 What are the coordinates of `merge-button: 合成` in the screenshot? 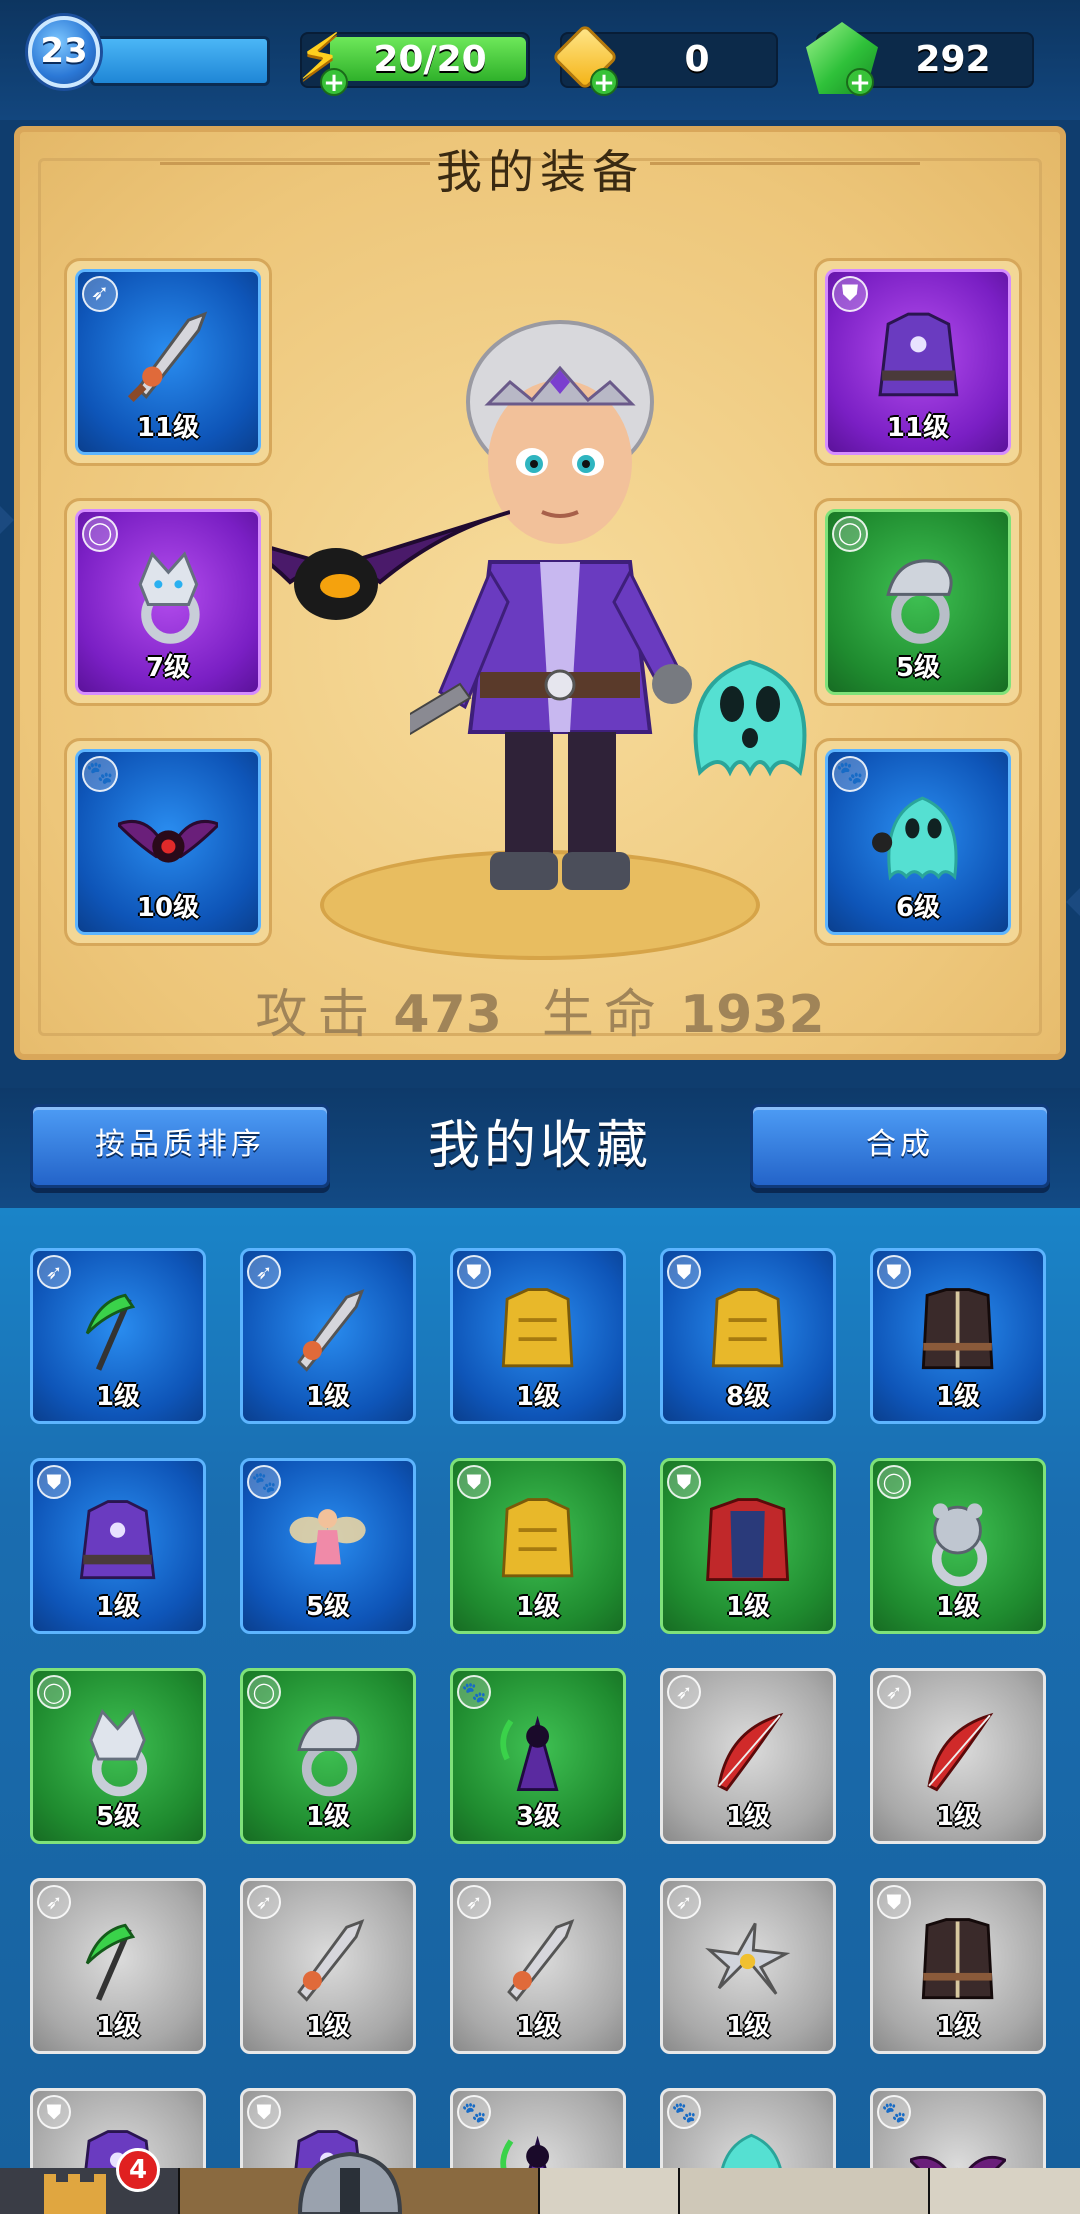 It's located at (900, 1146).